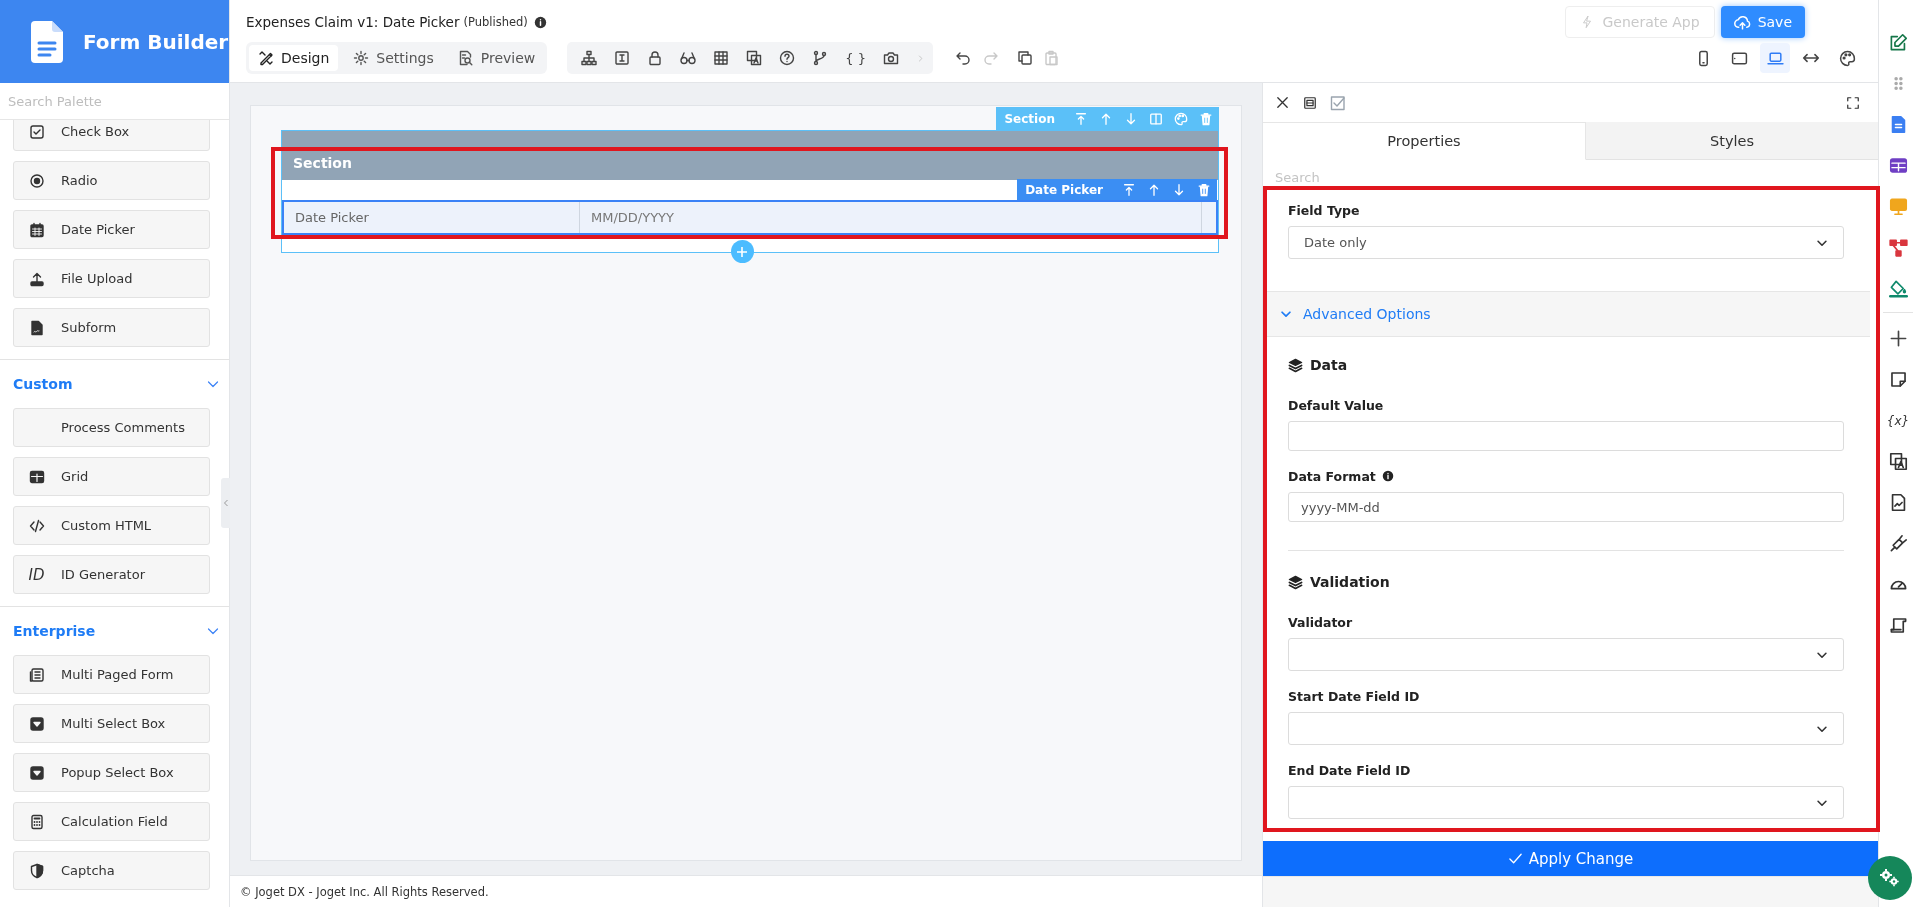 The height and width of the screenshot is (907, 1917). Describe the element at coordinates (111, 525) in the screenshot. I see `palette-item: Custom HTML` at that location.